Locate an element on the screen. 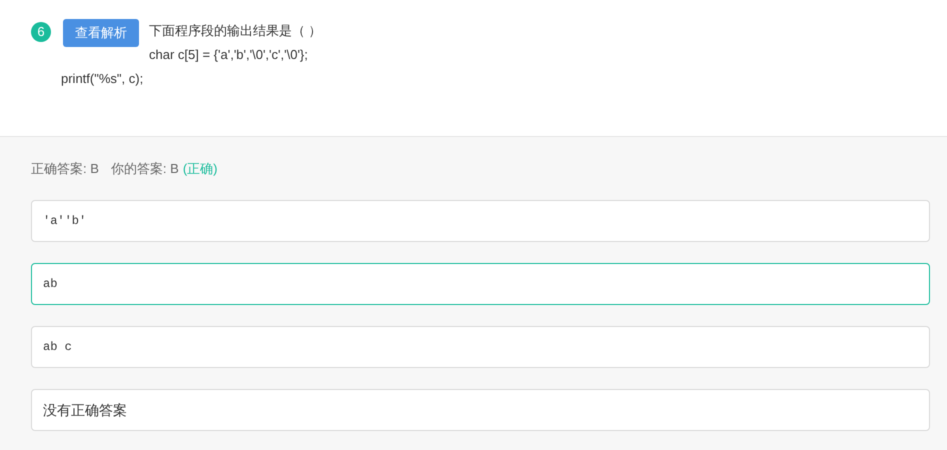 Image resolution: width=947 pixels, height=450 pixels. answer-option: ab is located at coordinates (480, 284).